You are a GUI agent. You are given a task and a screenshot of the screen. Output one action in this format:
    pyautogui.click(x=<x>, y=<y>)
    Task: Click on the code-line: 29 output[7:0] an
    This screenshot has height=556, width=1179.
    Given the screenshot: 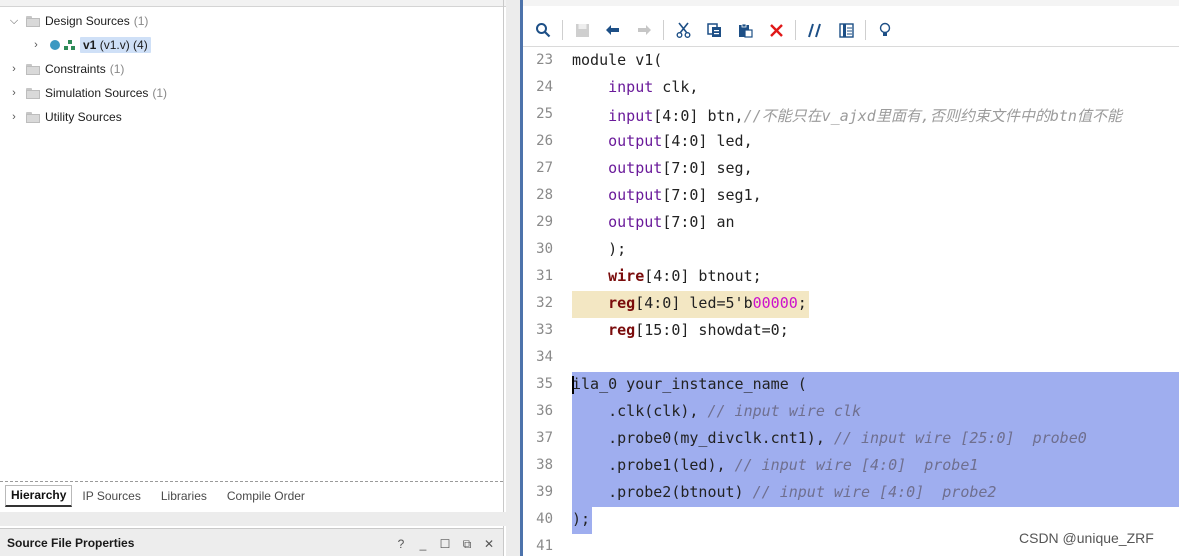 What is the action you would take?
    pyautogui.click(x=851, y=223)
    